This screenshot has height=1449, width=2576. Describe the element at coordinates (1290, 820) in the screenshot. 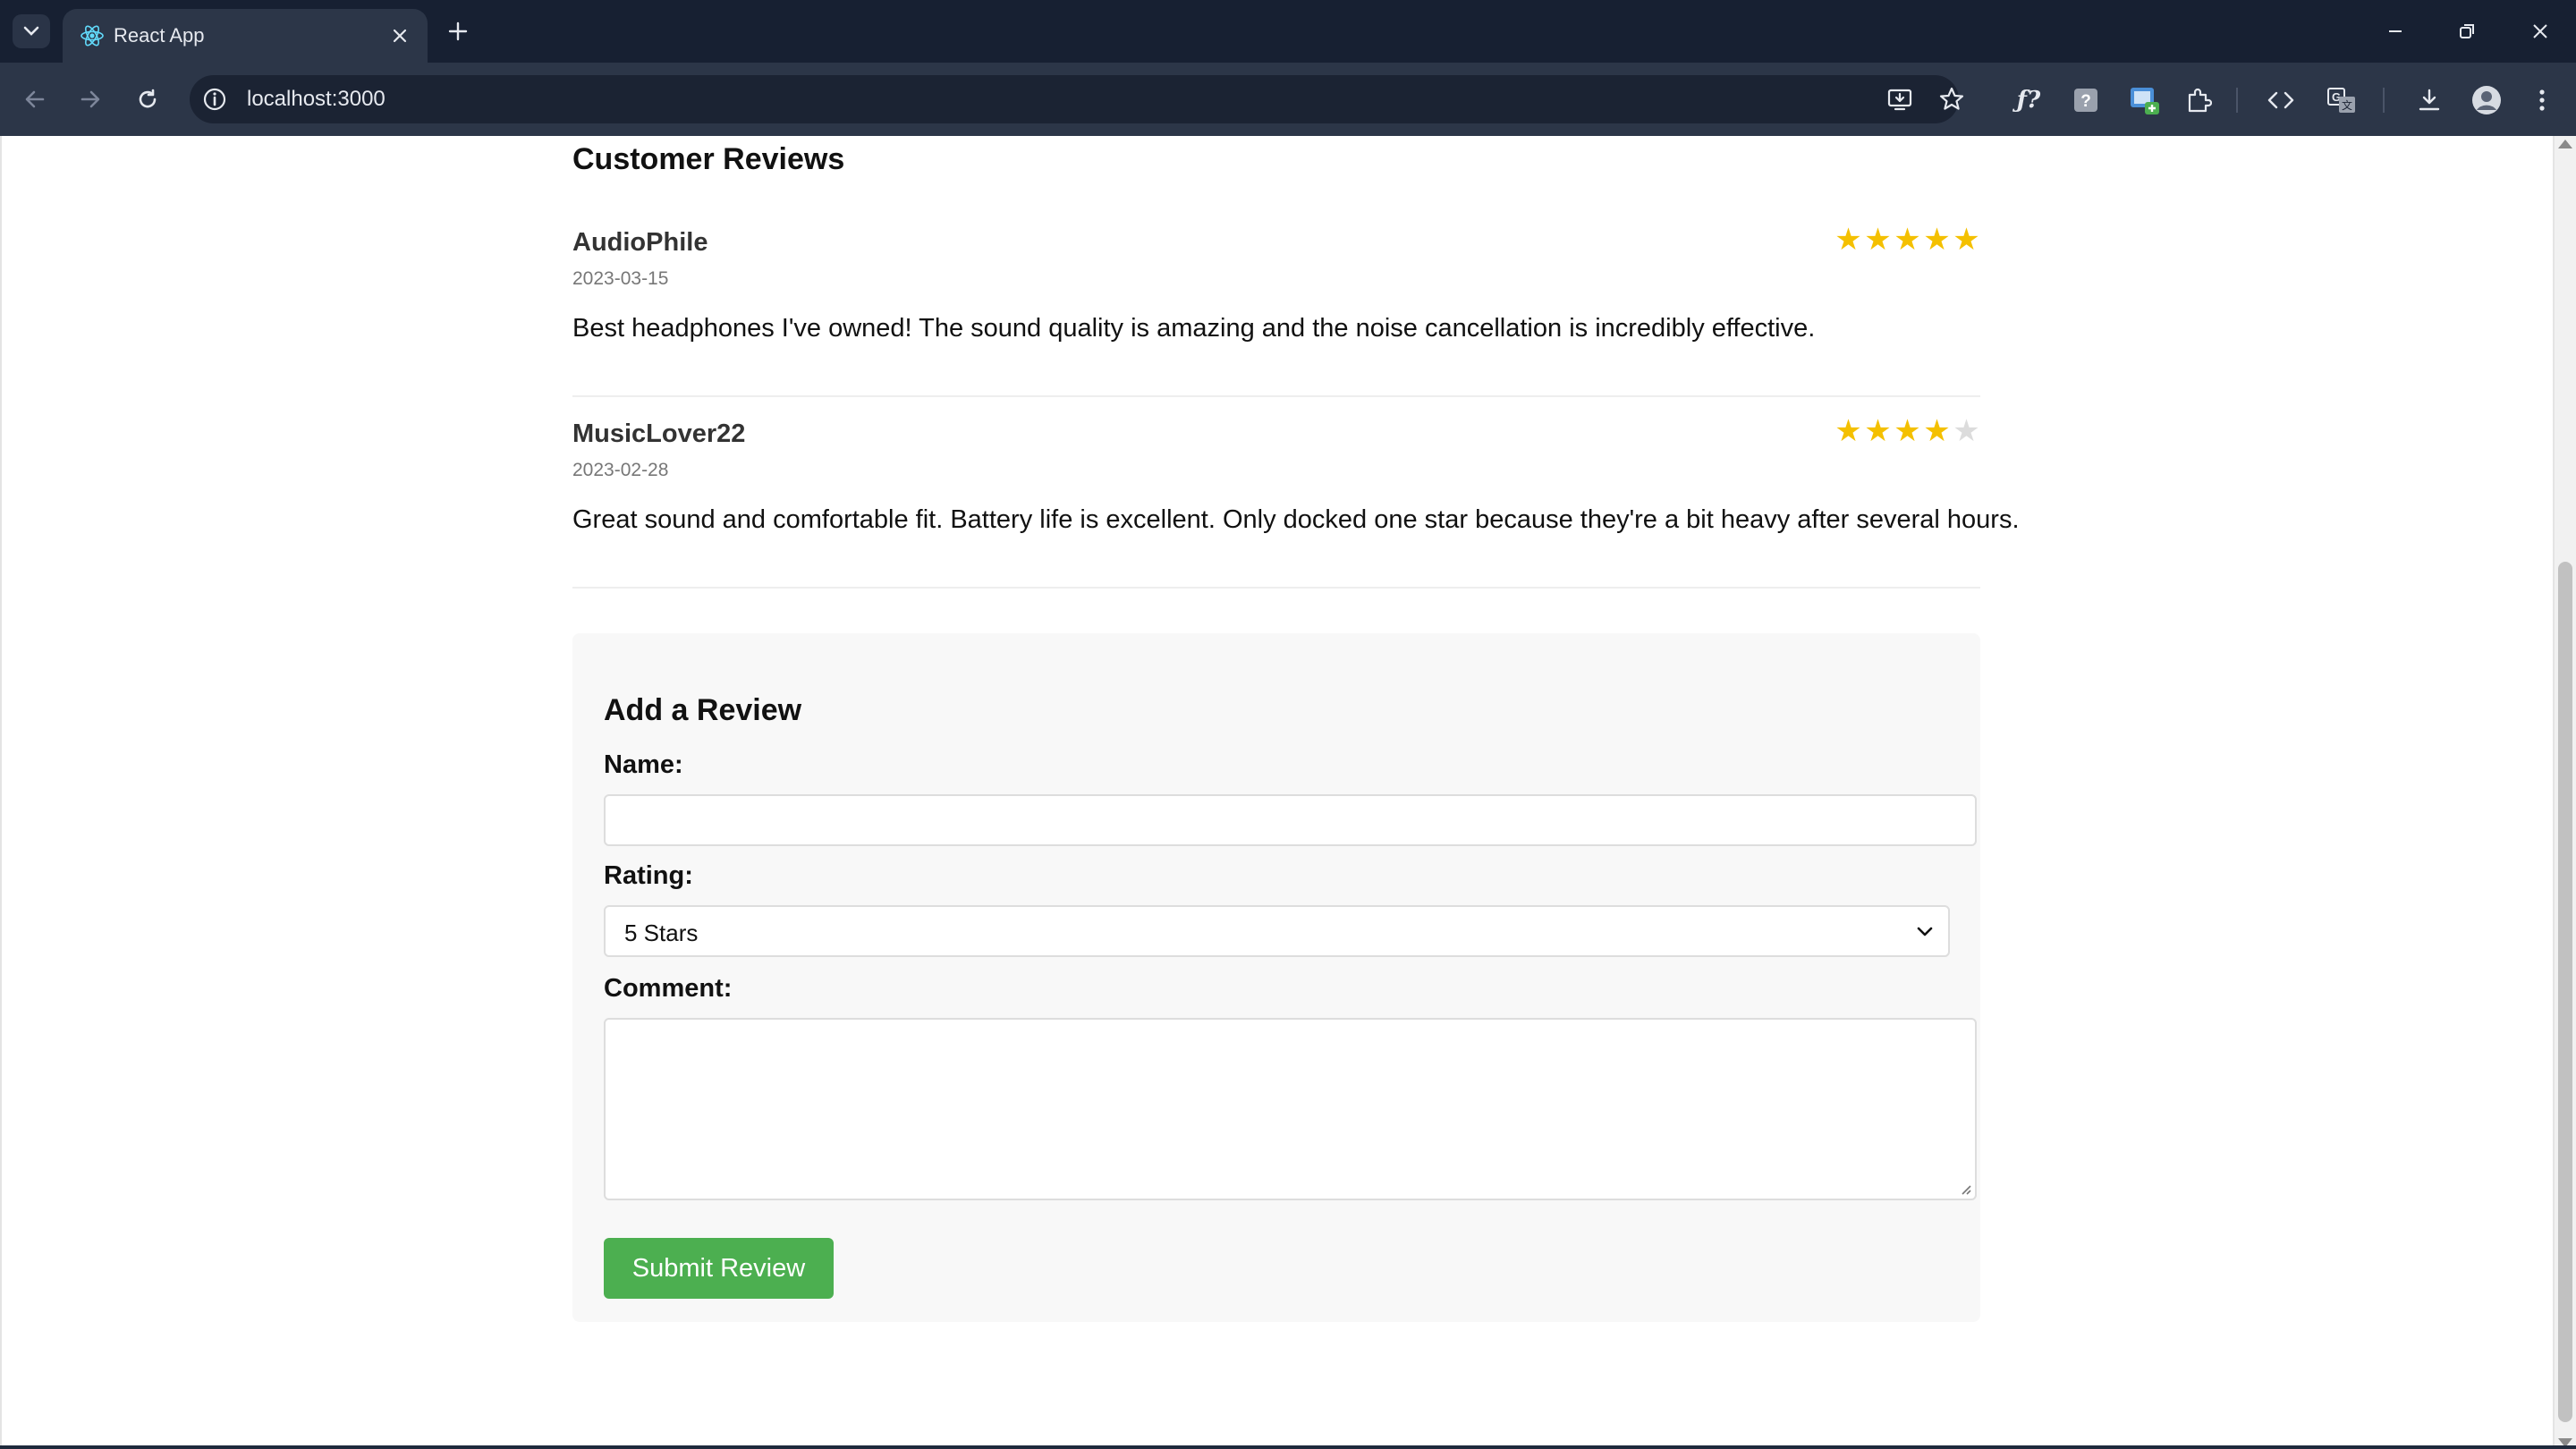

I see `name-input` at that location.